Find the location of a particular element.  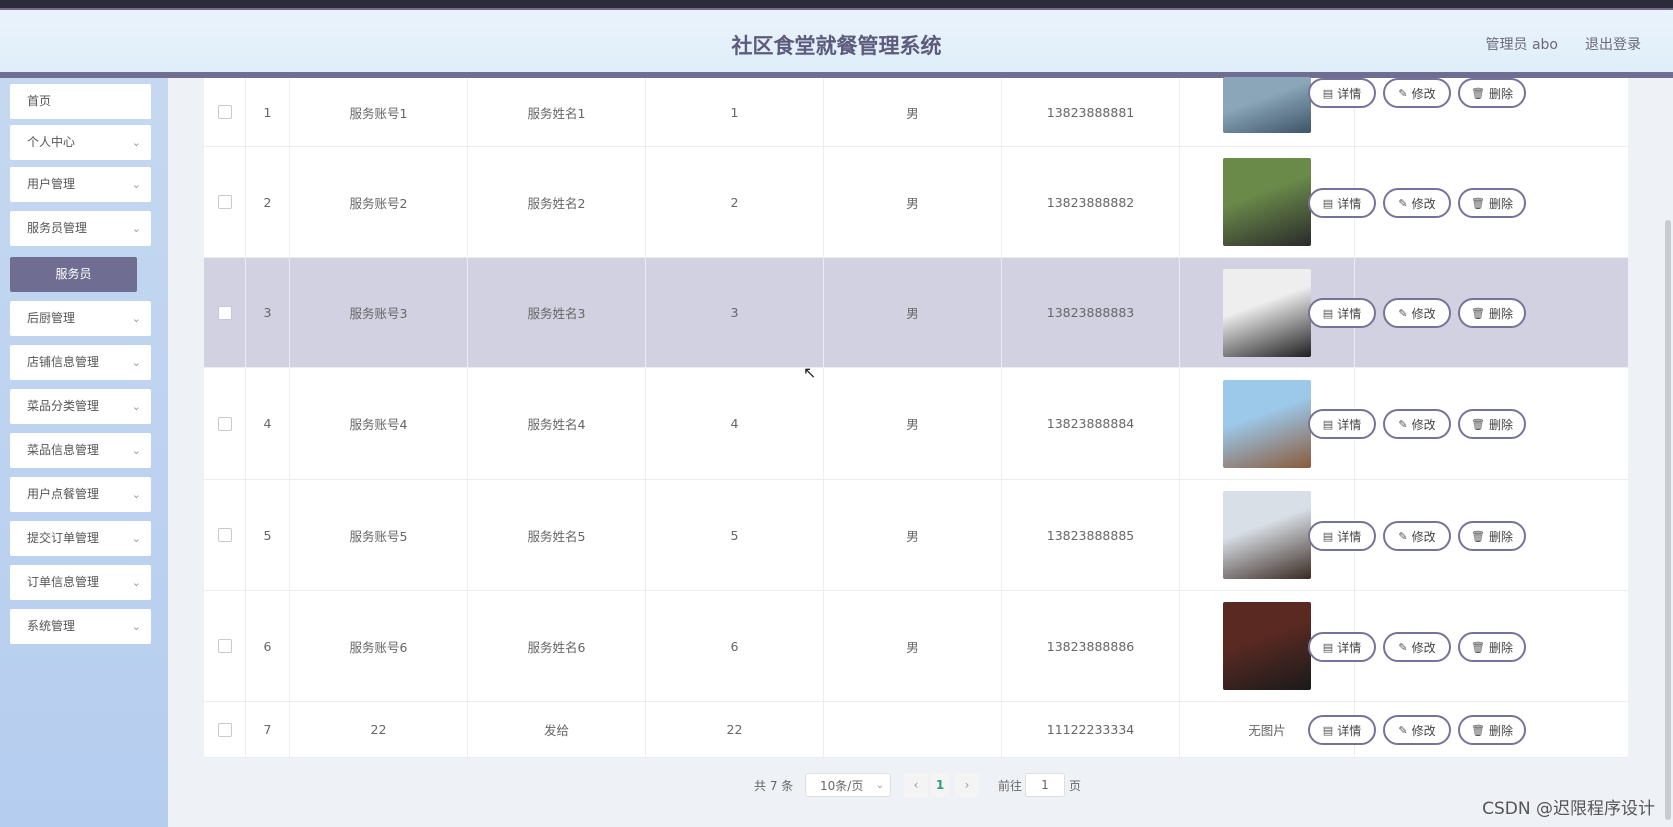

table-cell-idx: 6 is located at coordinates (268, 646).